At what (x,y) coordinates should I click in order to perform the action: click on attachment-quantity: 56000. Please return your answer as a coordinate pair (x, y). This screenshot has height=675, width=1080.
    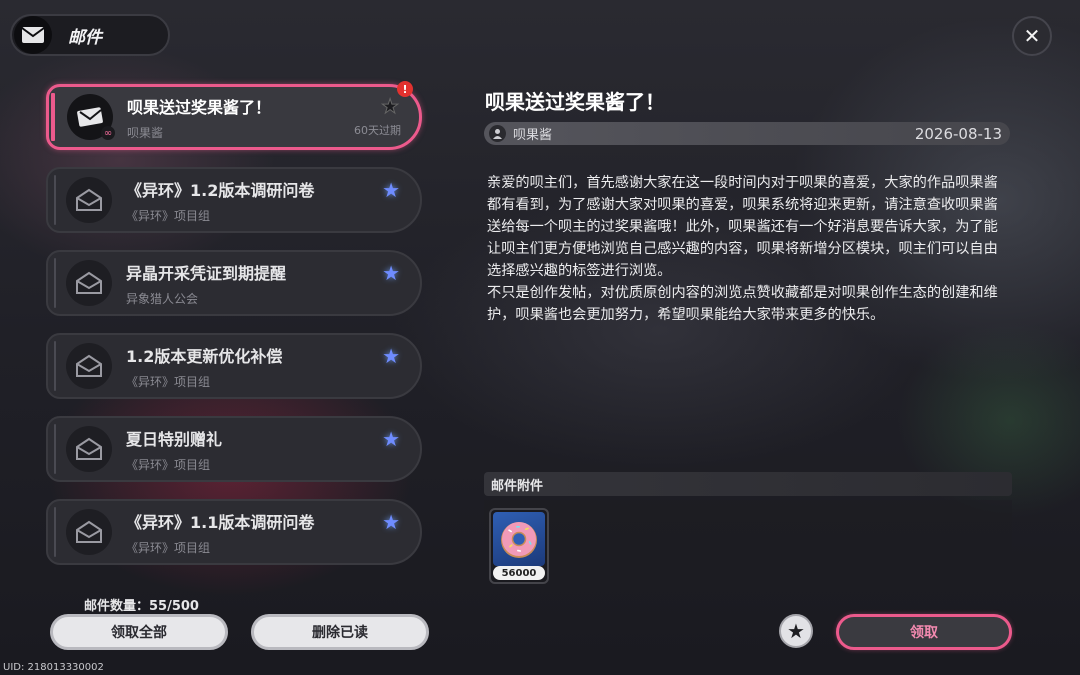
    Looking at the image, I should click on (519, 573).